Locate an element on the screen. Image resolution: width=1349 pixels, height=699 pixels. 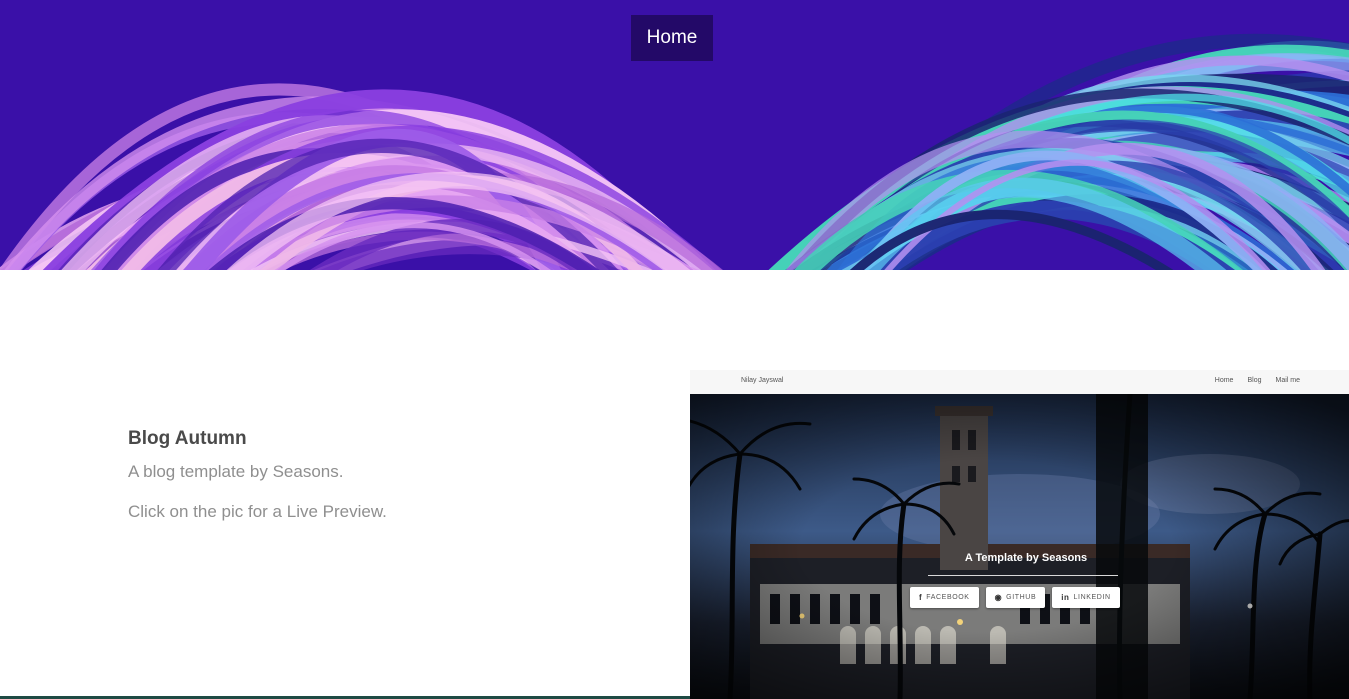
linkedin-icon: in is located at coordinates (1065, 597).